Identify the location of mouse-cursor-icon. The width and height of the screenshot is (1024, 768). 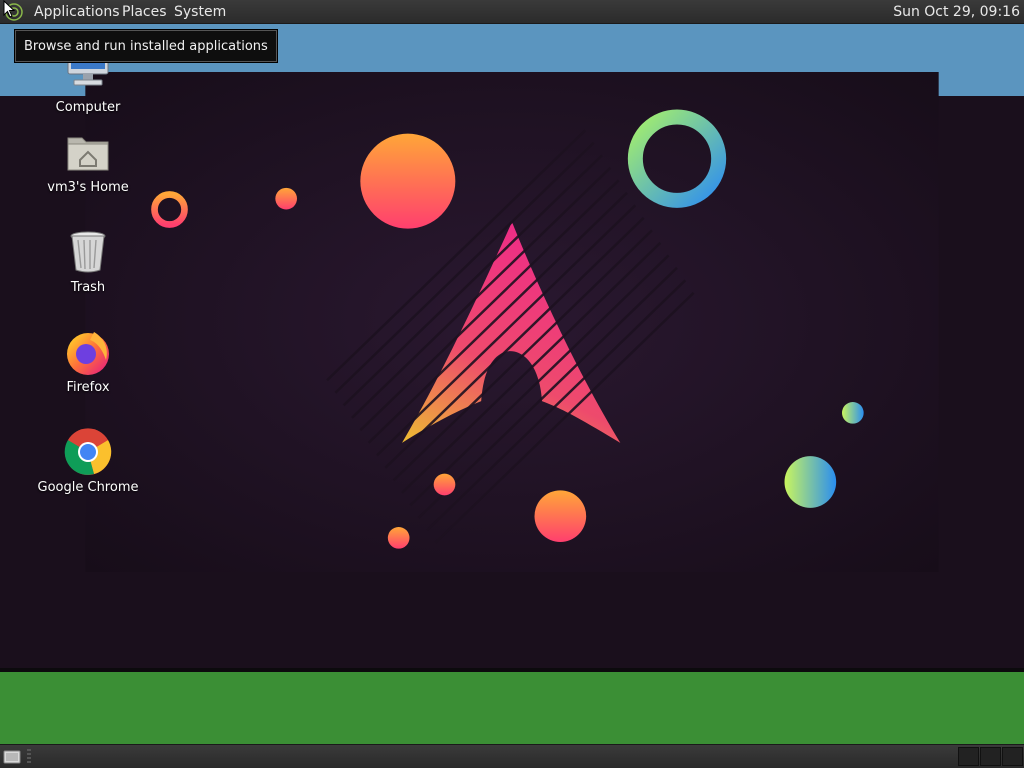
(9, 9).